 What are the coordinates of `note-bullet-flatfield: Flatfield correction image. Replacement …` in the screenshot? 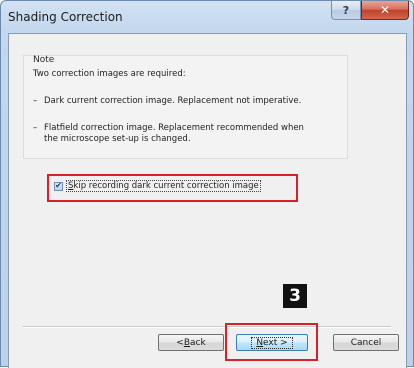 It's located at (174, 128).